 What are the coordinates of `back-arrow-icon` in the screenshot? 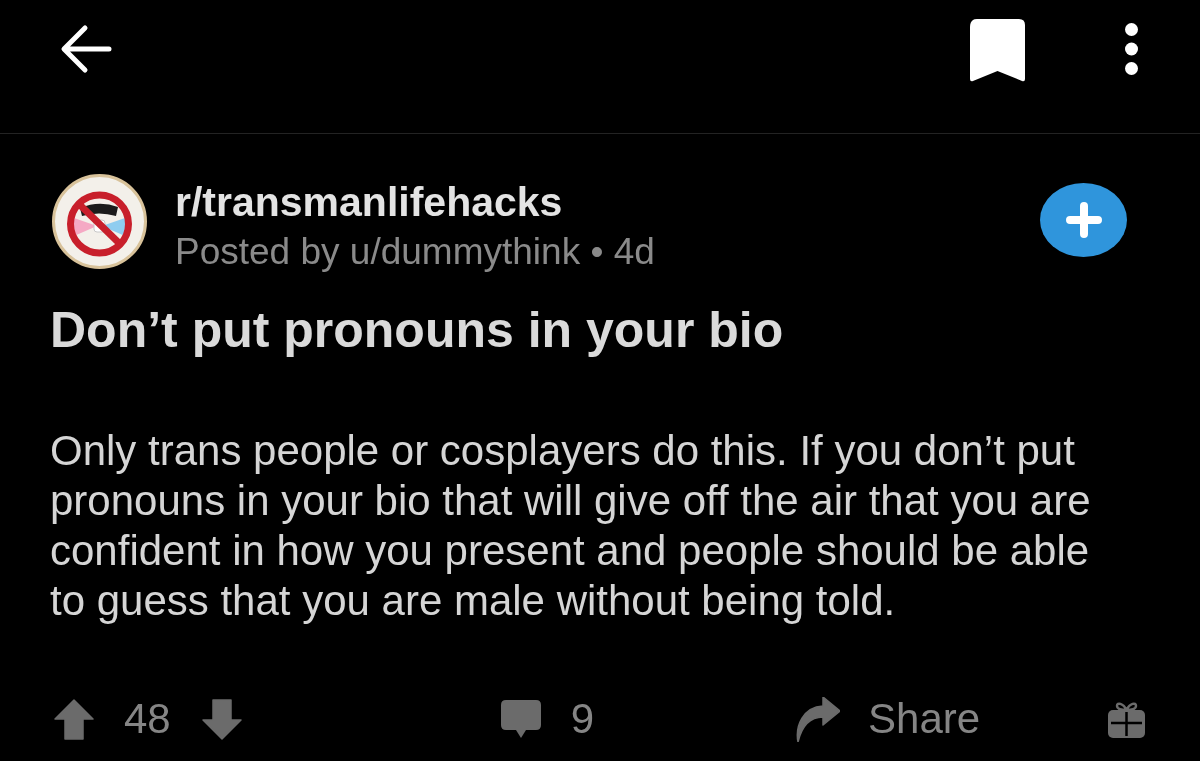 It's located at (86, 49).